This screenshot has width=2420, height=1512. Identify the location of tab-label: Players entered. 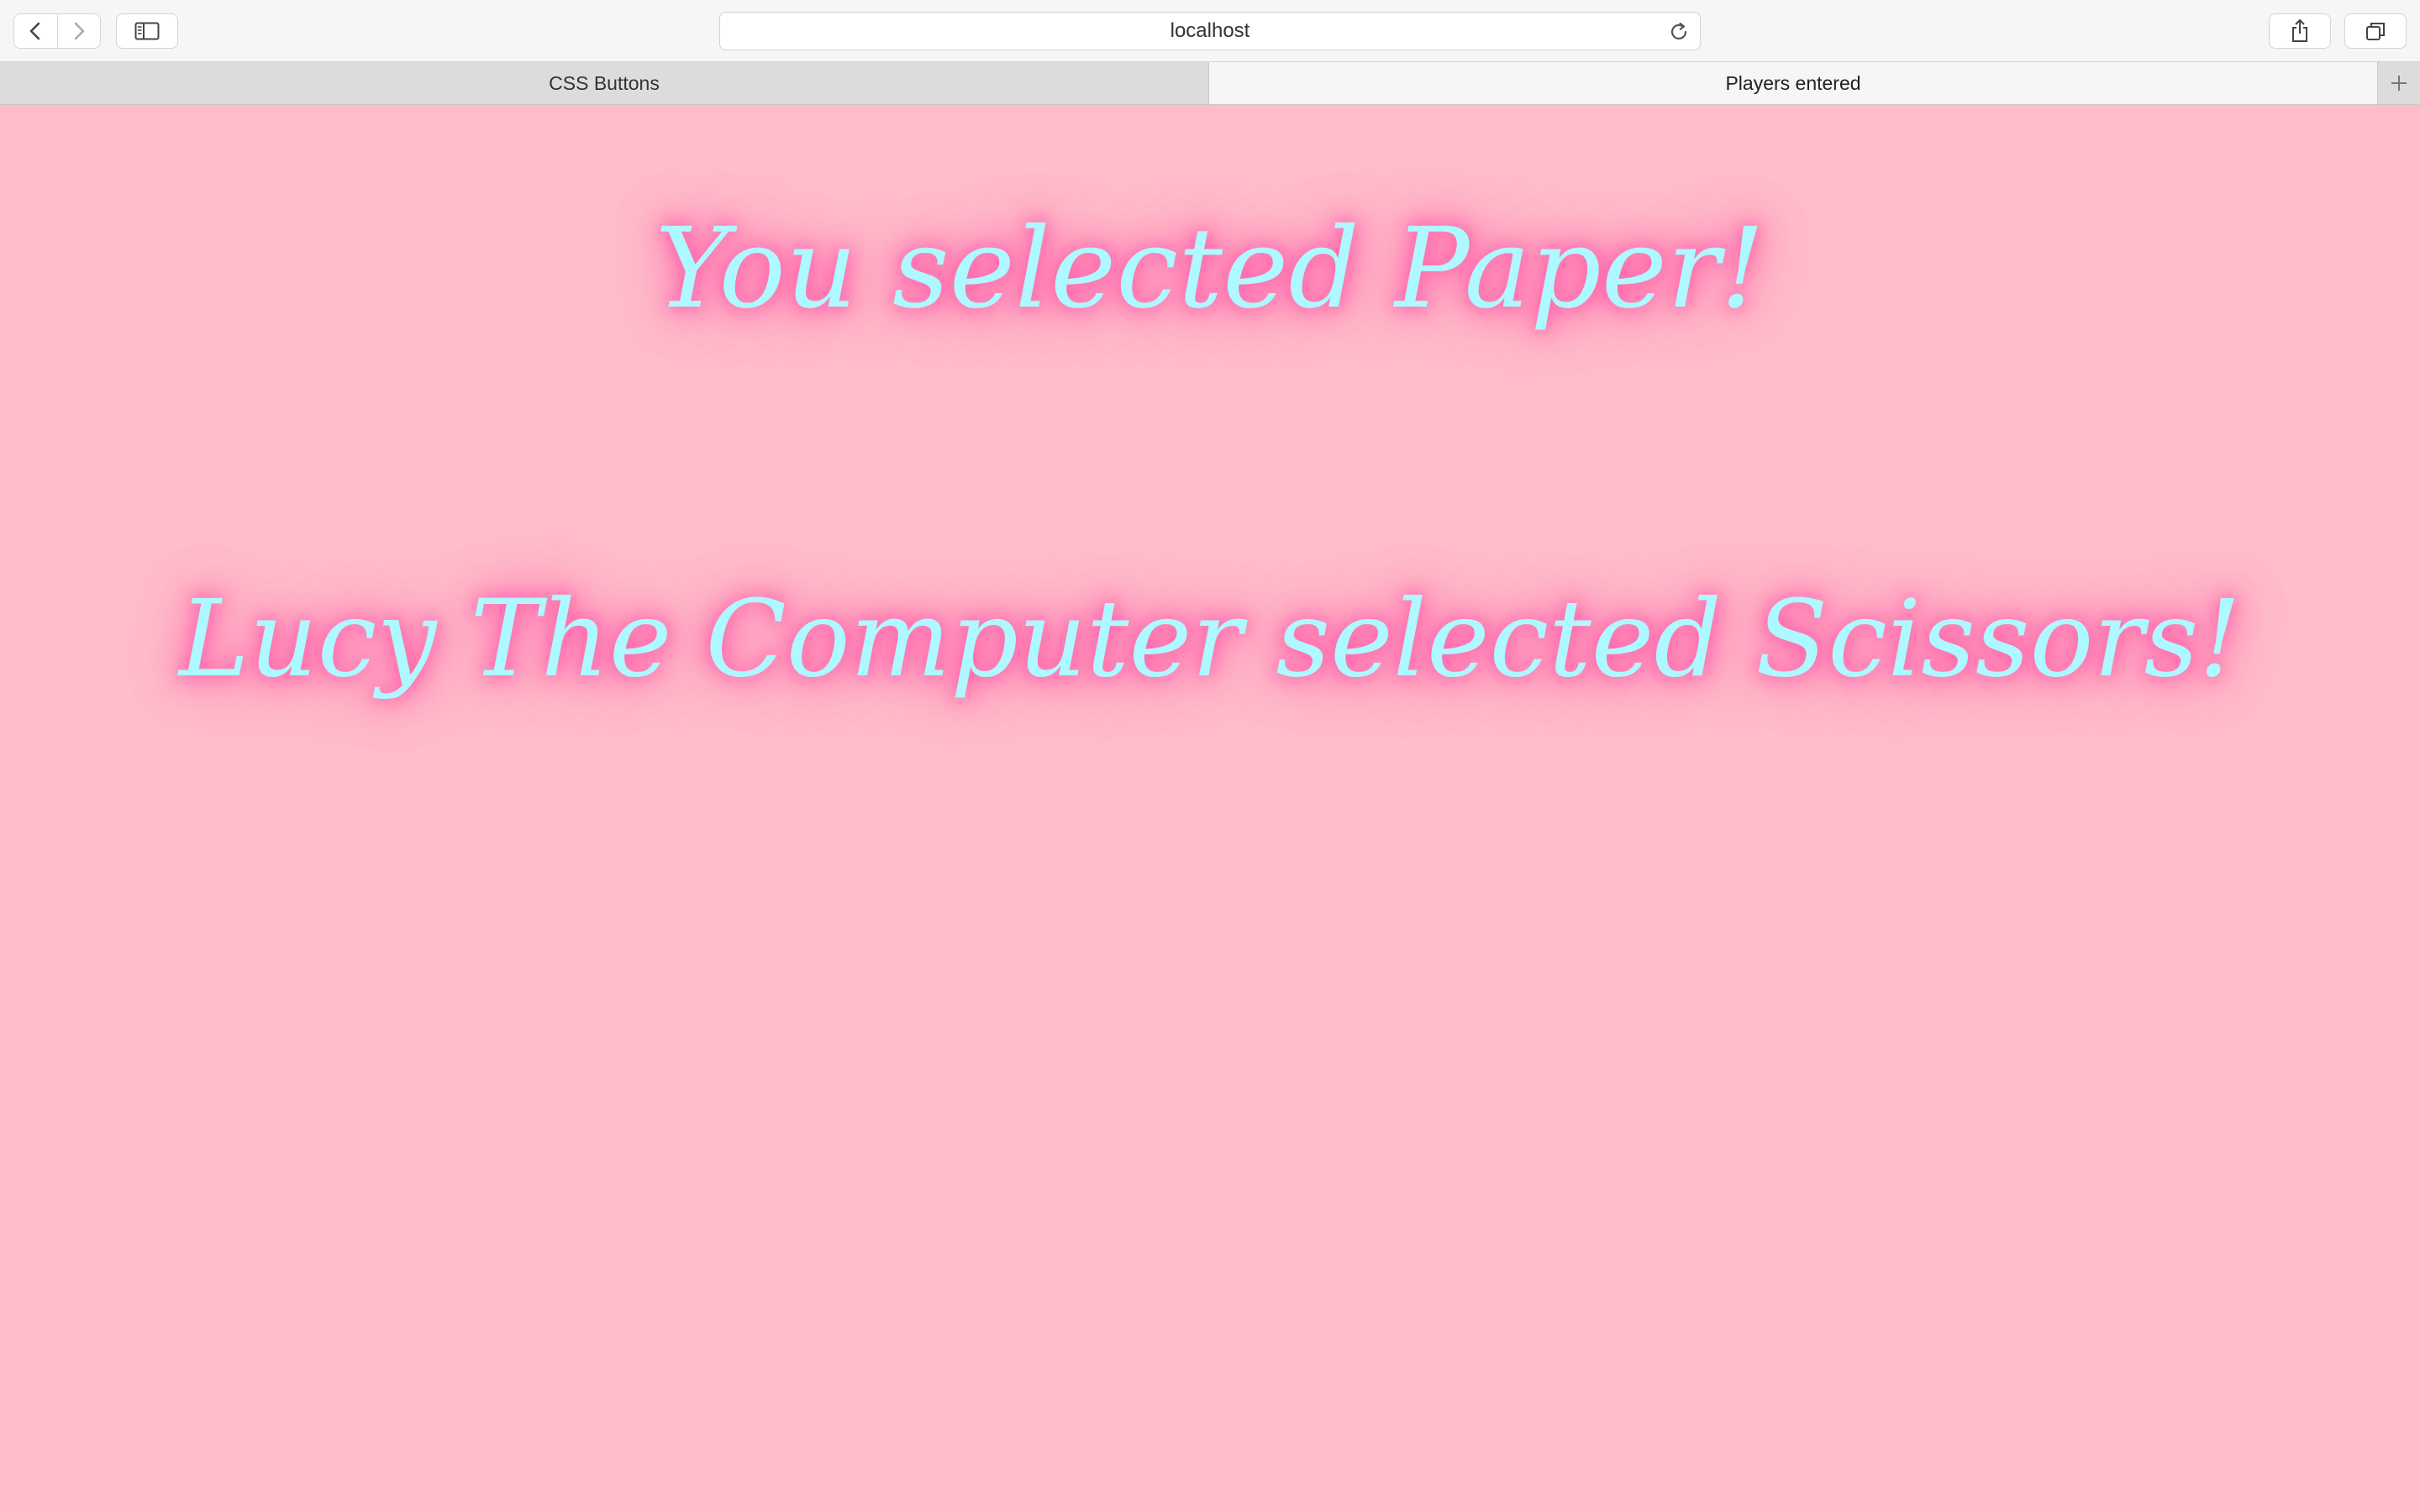
(1793, 82).